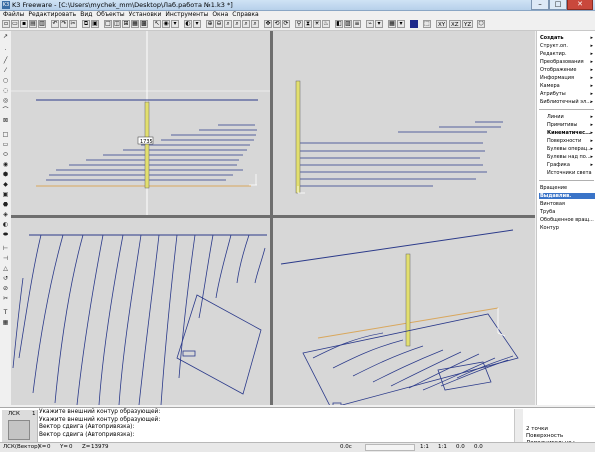  What do you see at coordinates (414, 24) in the screenshot?
I see `current-color-swatch` at bounding box center [414, 24].